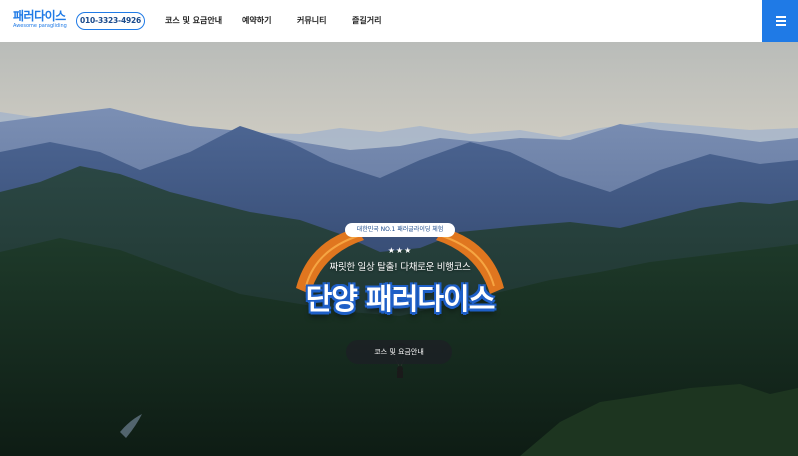  I want to click on nav-item-courses: 코스 및 요금안내, so click(193, 20).